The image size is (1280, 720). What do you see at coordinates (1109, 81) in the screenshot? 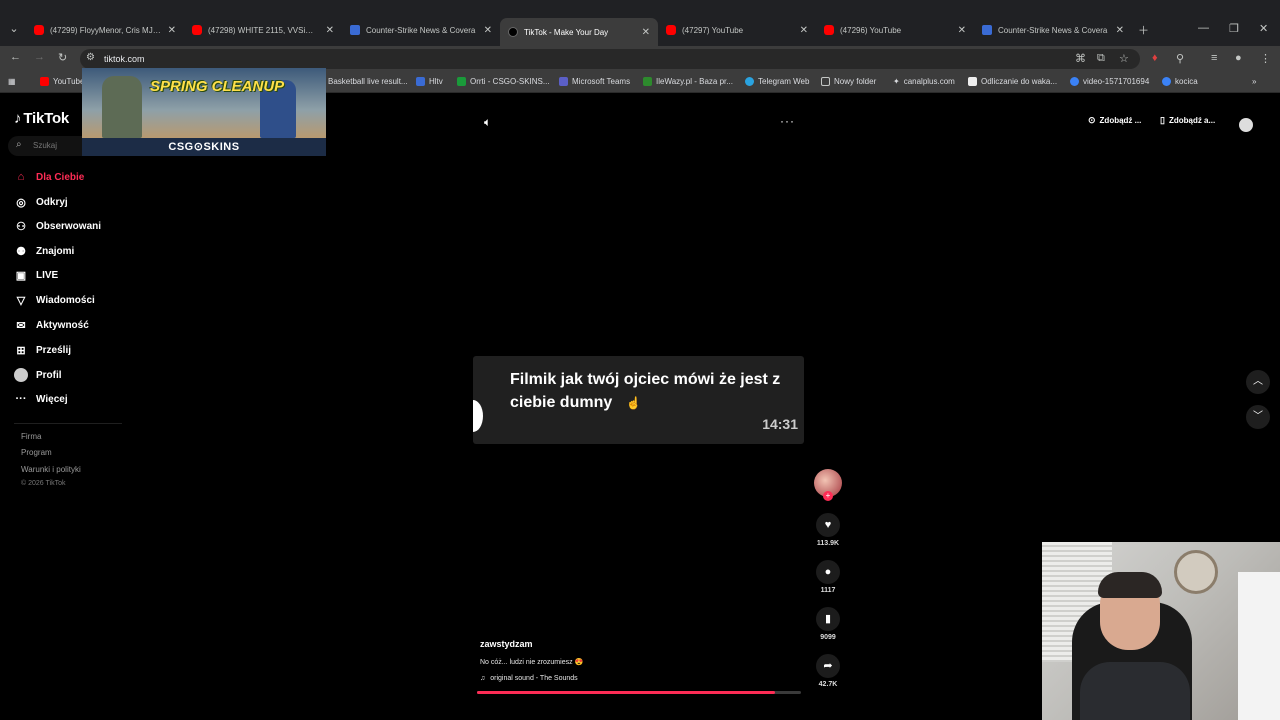
I see `bookmark-video: video-1571701694` at bounding box center [1109, 81].